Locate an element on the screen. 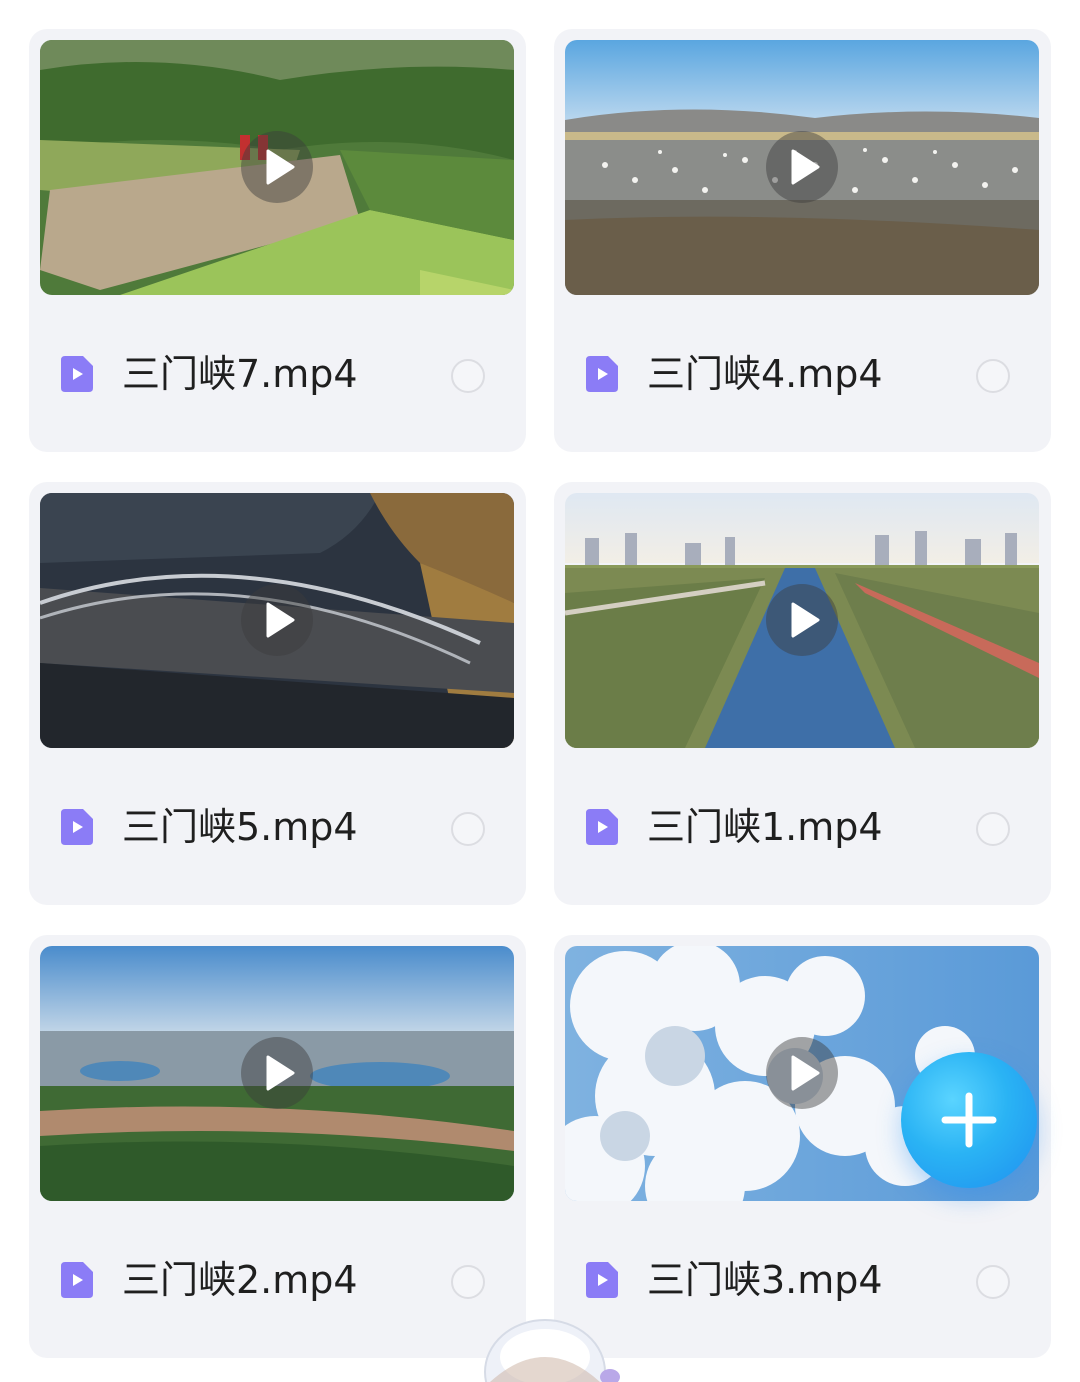 The height and width of the screenshot is (1382, 1080). file-name: 三门峡7.mp4 is located at coordinates (240, 374).